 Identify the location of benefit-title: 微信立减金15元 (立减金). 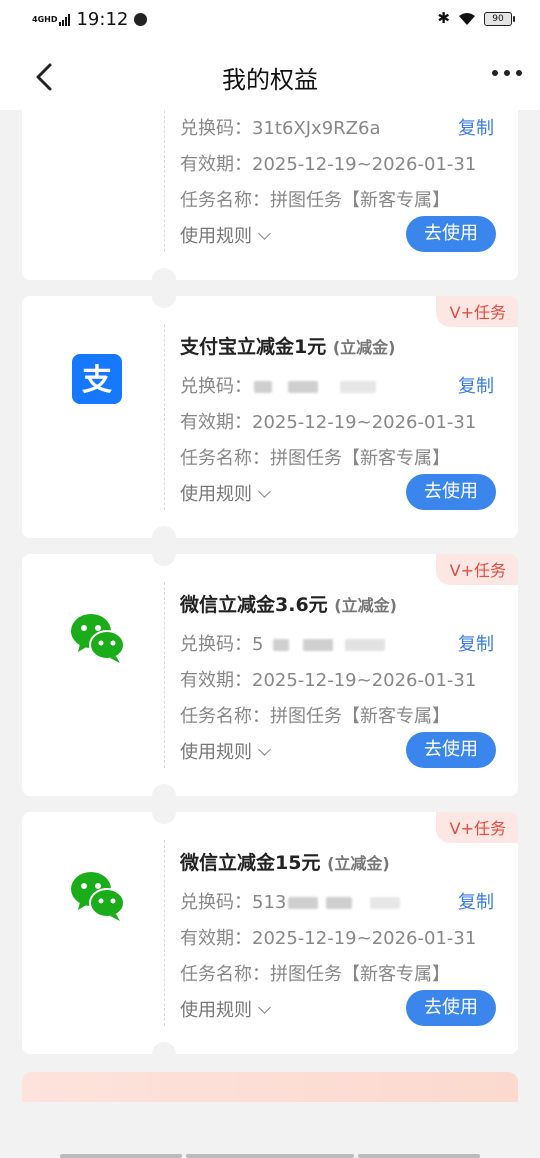
(285, 861).